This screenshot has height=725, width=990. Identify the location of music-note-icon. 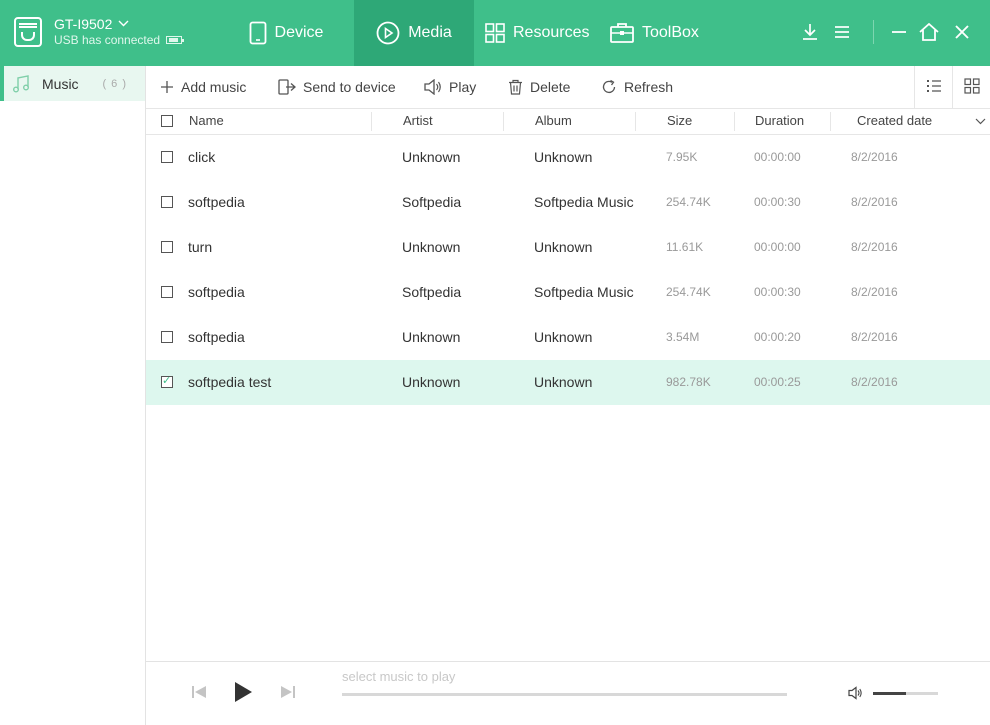
(21, 83).